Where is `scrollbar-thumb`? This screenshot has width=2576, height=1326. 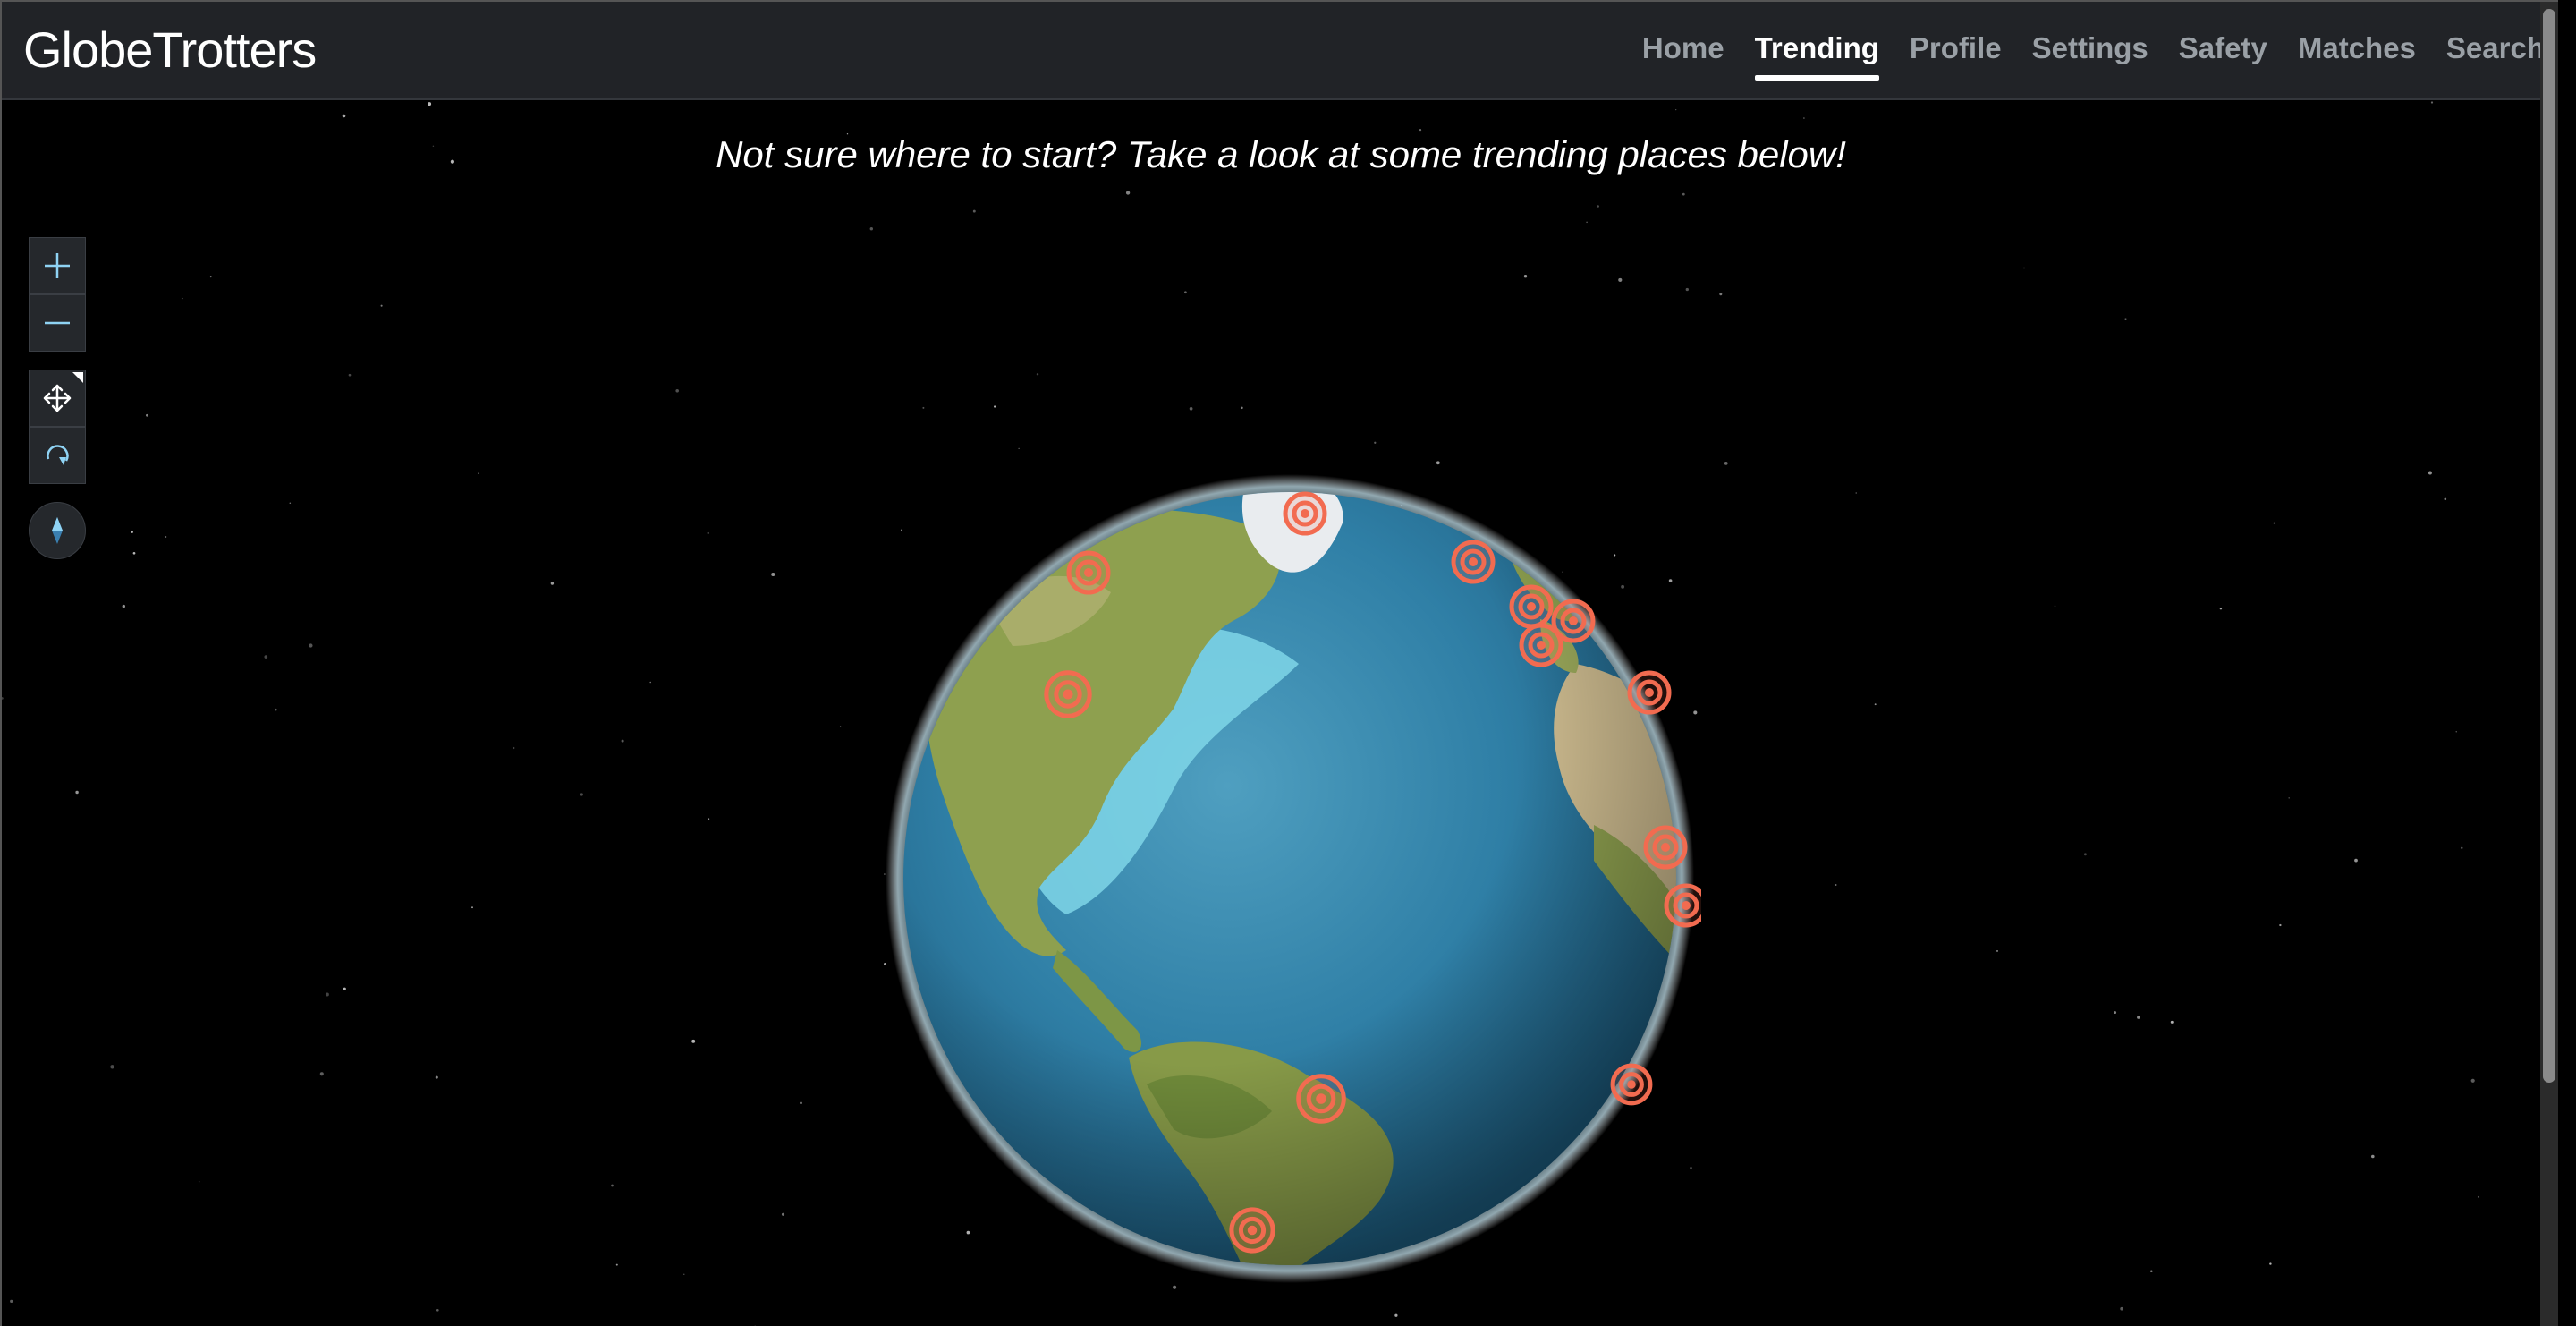 scrollbar-thumb is located at coordinates (2549, 546).